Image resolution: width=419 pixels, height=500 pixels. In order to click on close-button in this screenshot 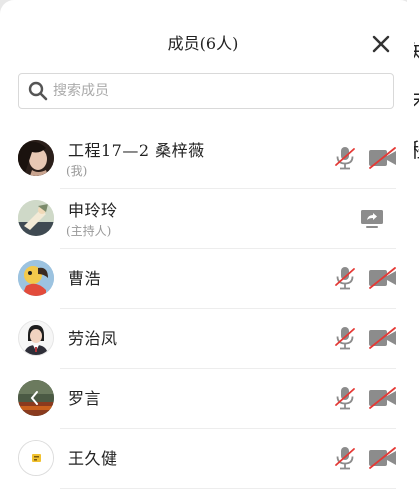, I will do `click(381, 44)`.